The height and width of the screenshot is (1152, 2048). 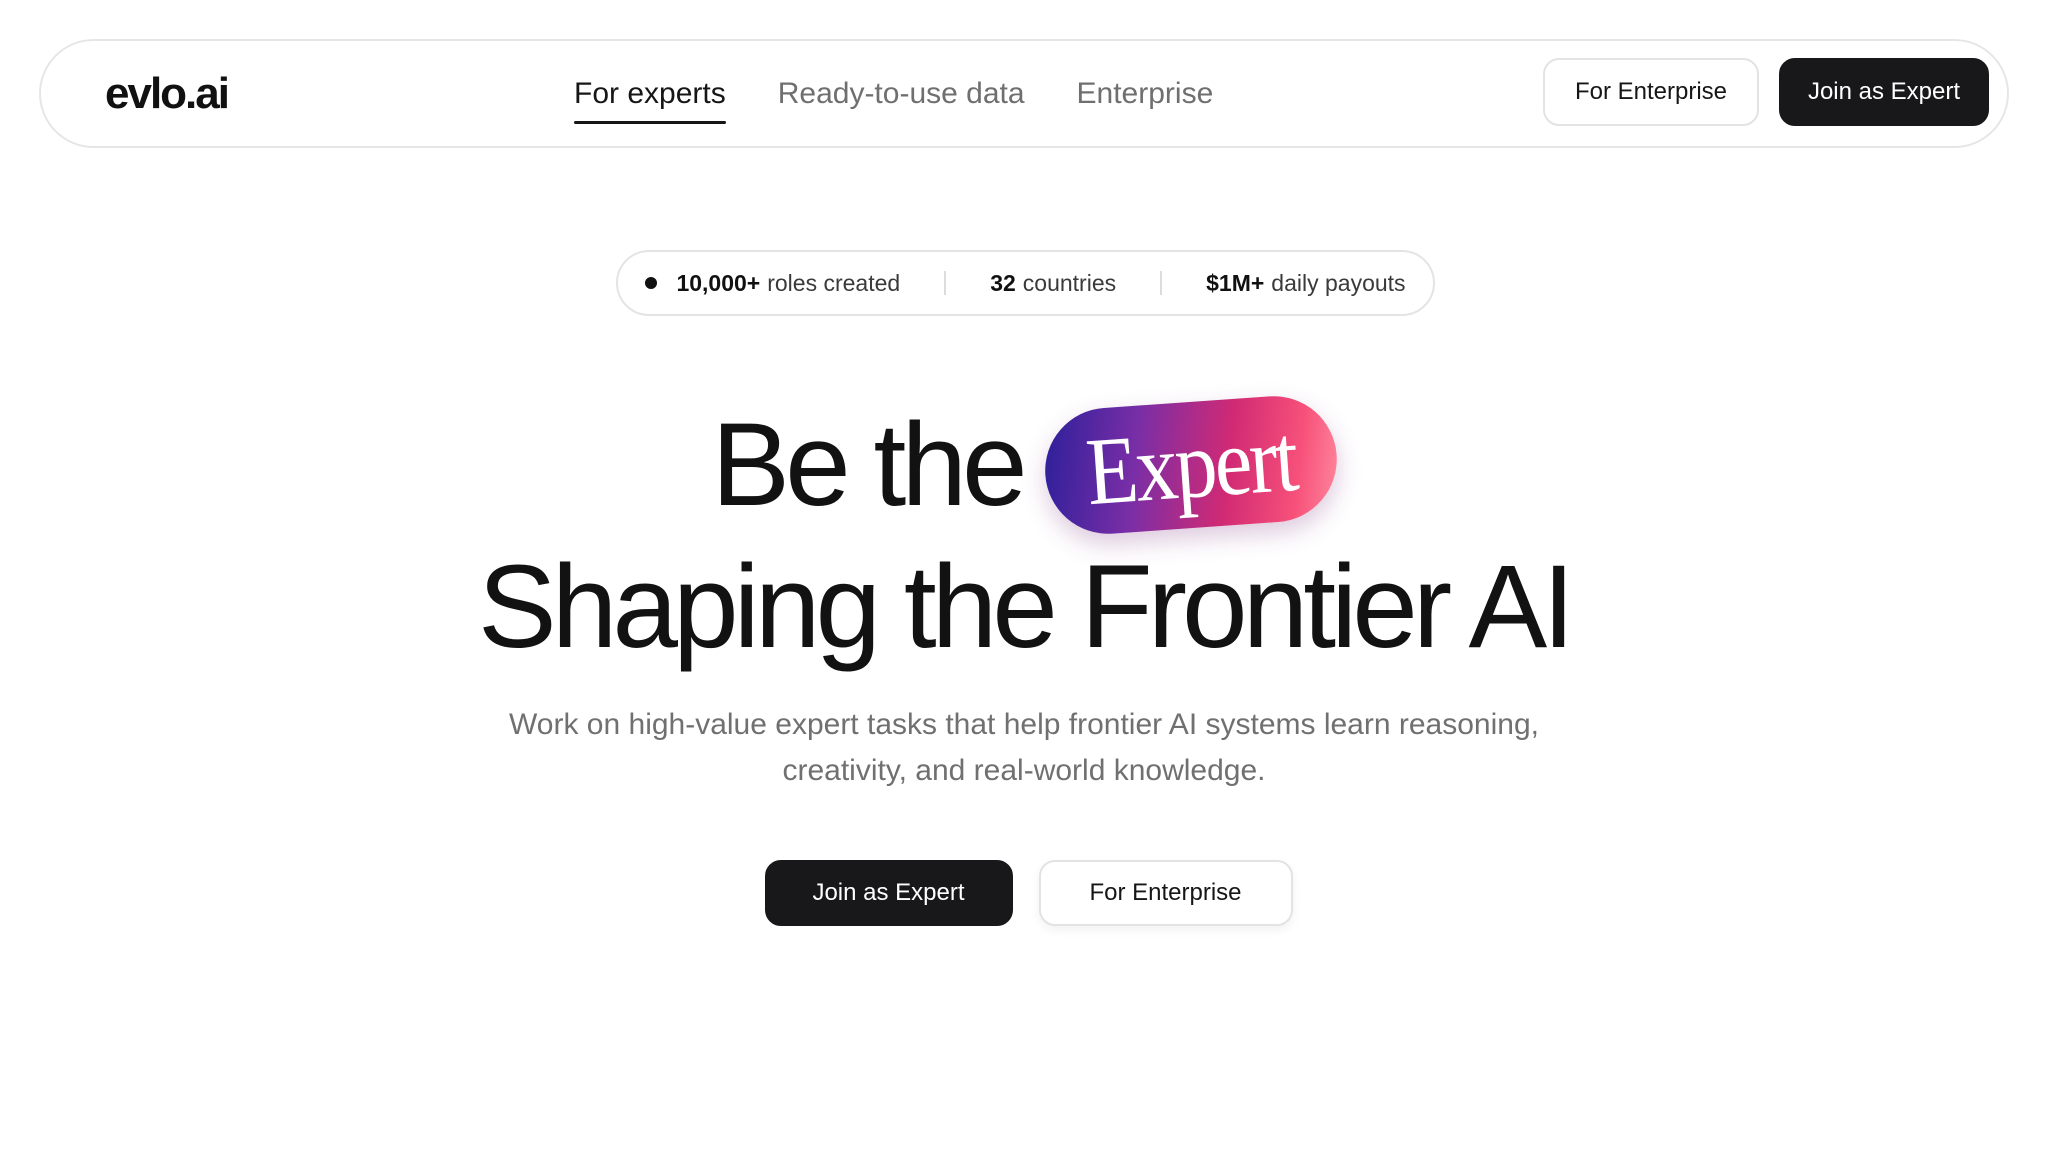 I want to click on hero-headline-line1: Be the Expert, so click(x=1024, y=465).